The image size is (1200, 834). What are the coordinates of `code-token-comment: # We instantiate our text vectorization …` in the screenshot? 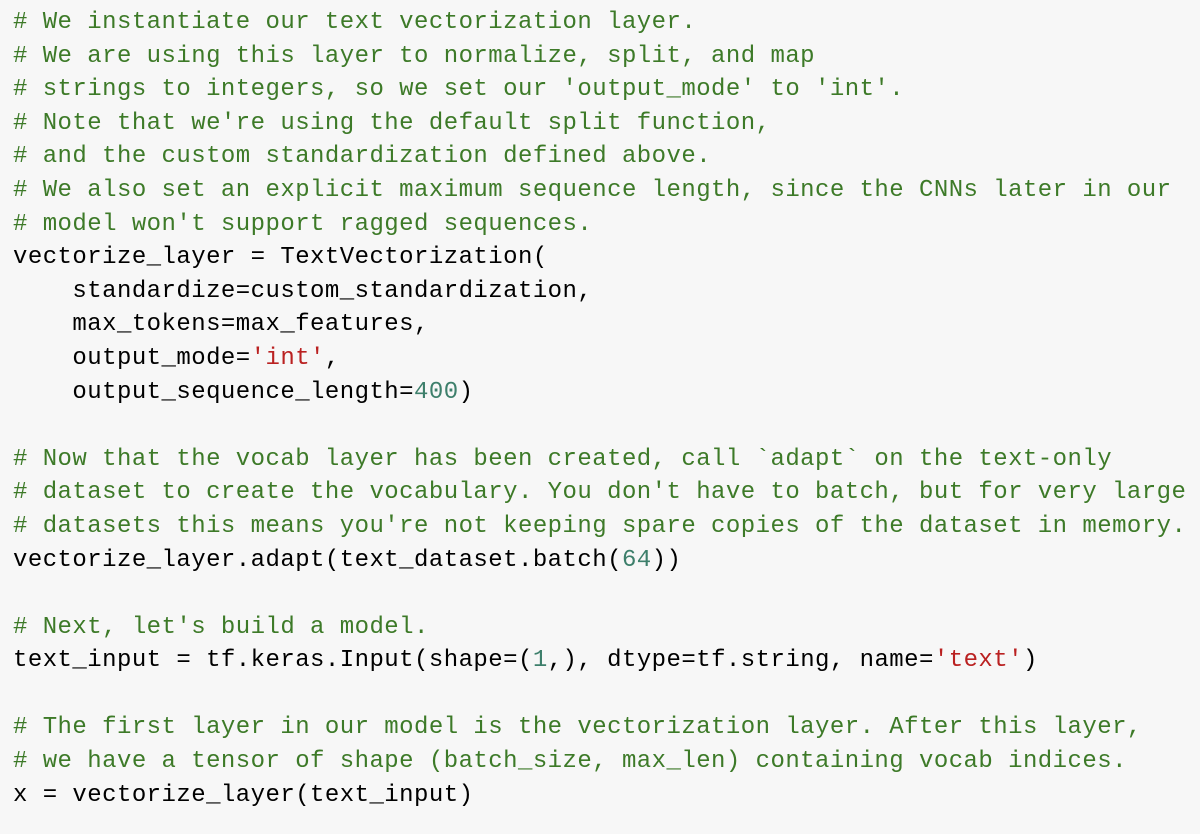 It's located at (355, 22).